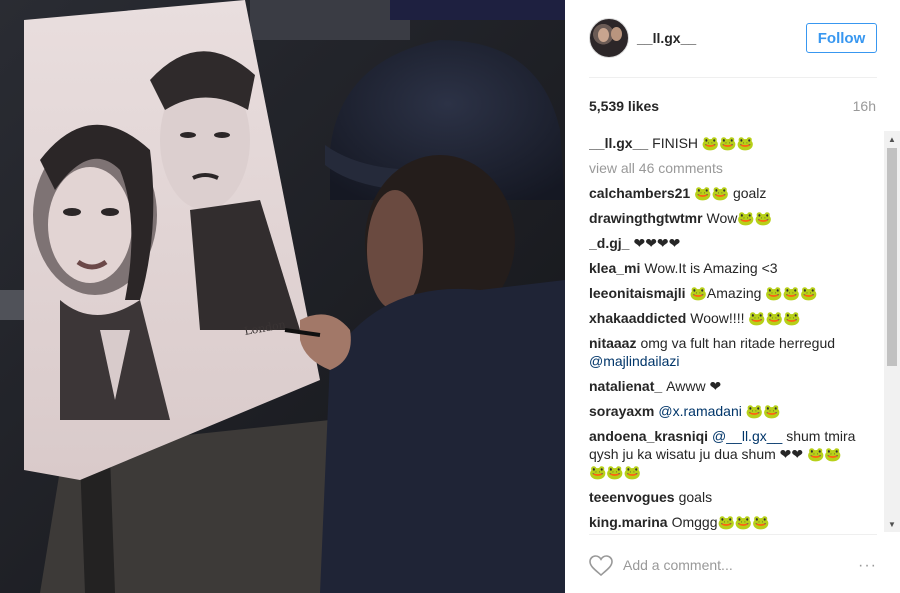  Describe the element at coordinates (699, 411) in the screenshot. I see `comment-mention: @x.ramadani` at that location.